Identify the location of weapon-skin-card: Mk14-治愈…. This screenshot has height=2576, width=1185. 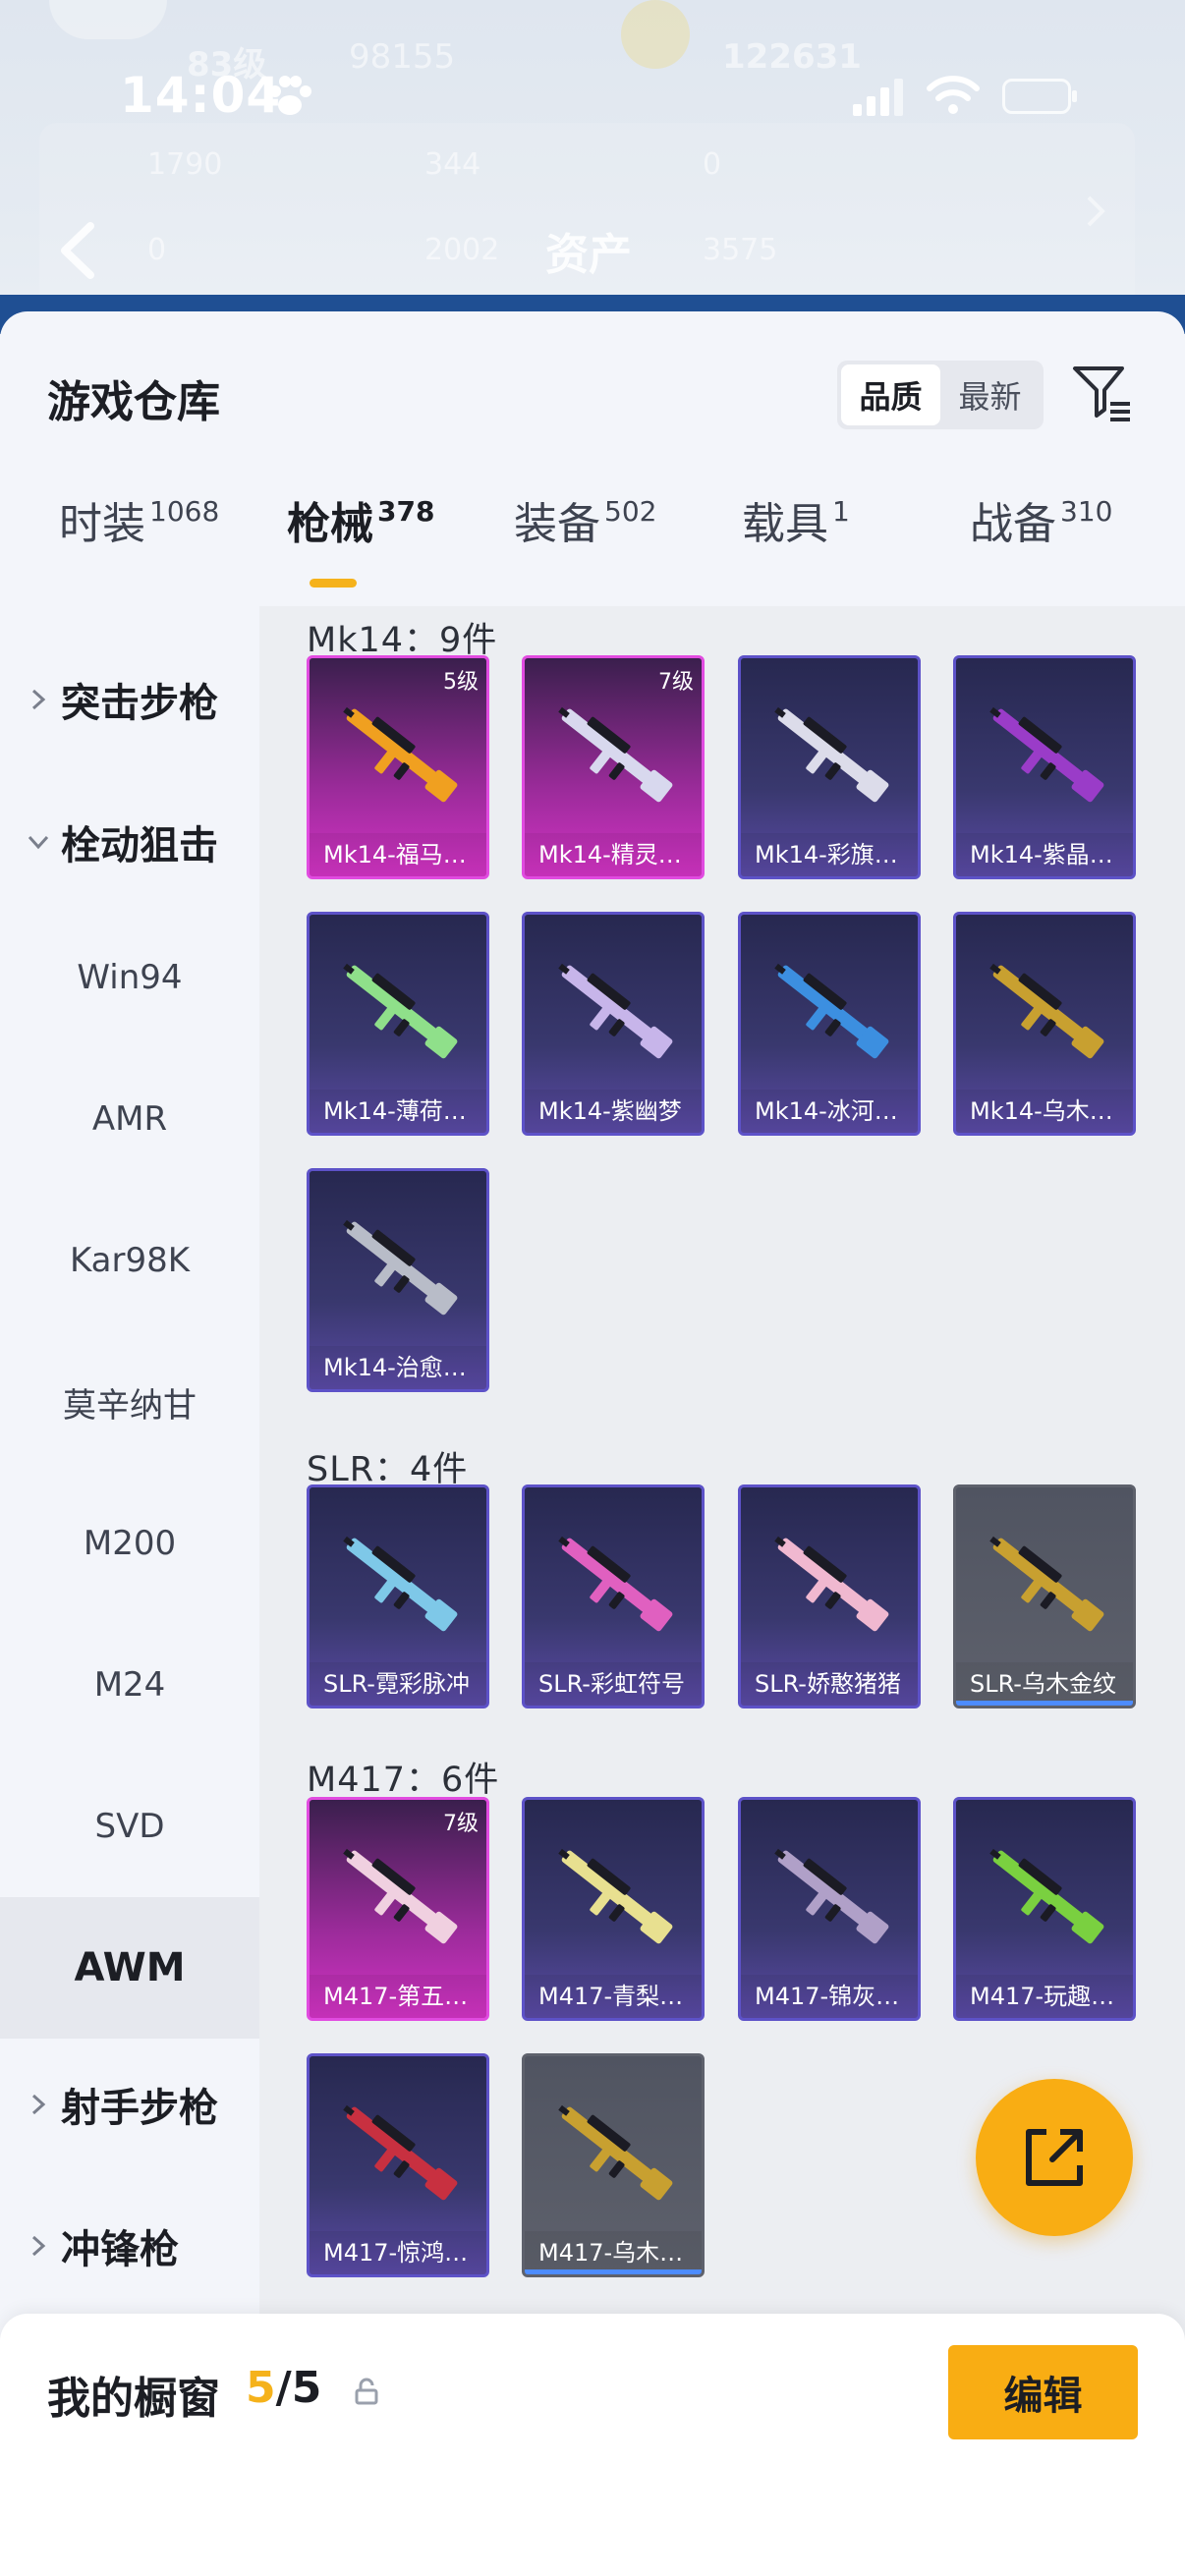
(398, 1280).